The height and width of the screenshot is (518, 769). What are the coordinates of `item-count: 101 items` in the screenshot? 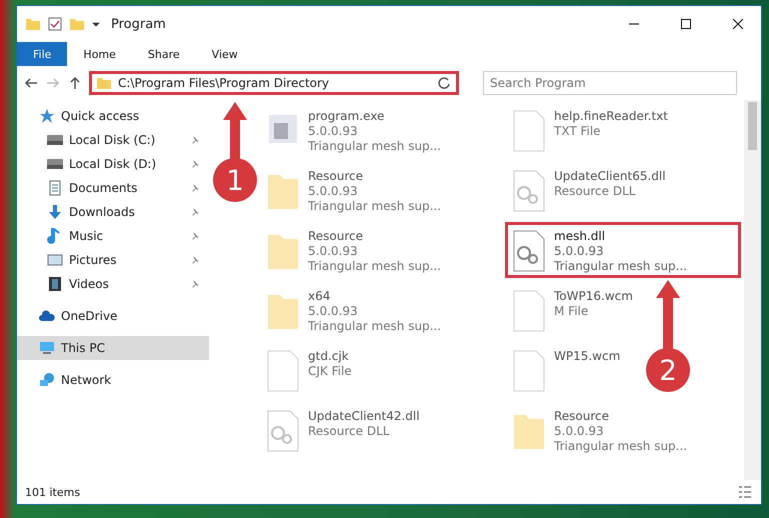 It's located at (52, 492).